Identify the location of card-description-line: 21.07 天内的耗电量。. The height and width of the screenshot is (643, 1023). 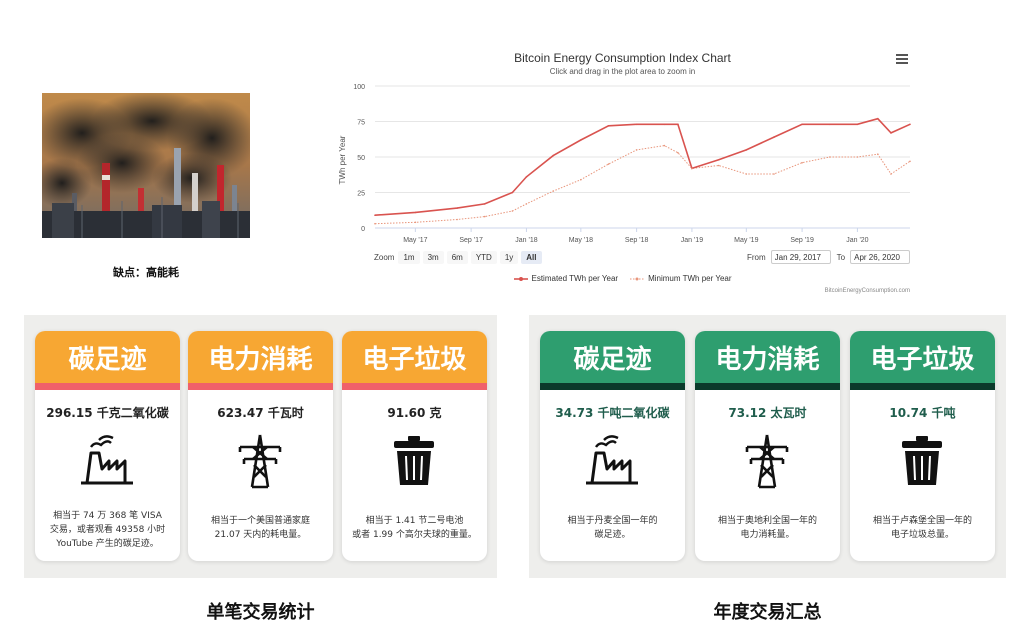
(260, 535).